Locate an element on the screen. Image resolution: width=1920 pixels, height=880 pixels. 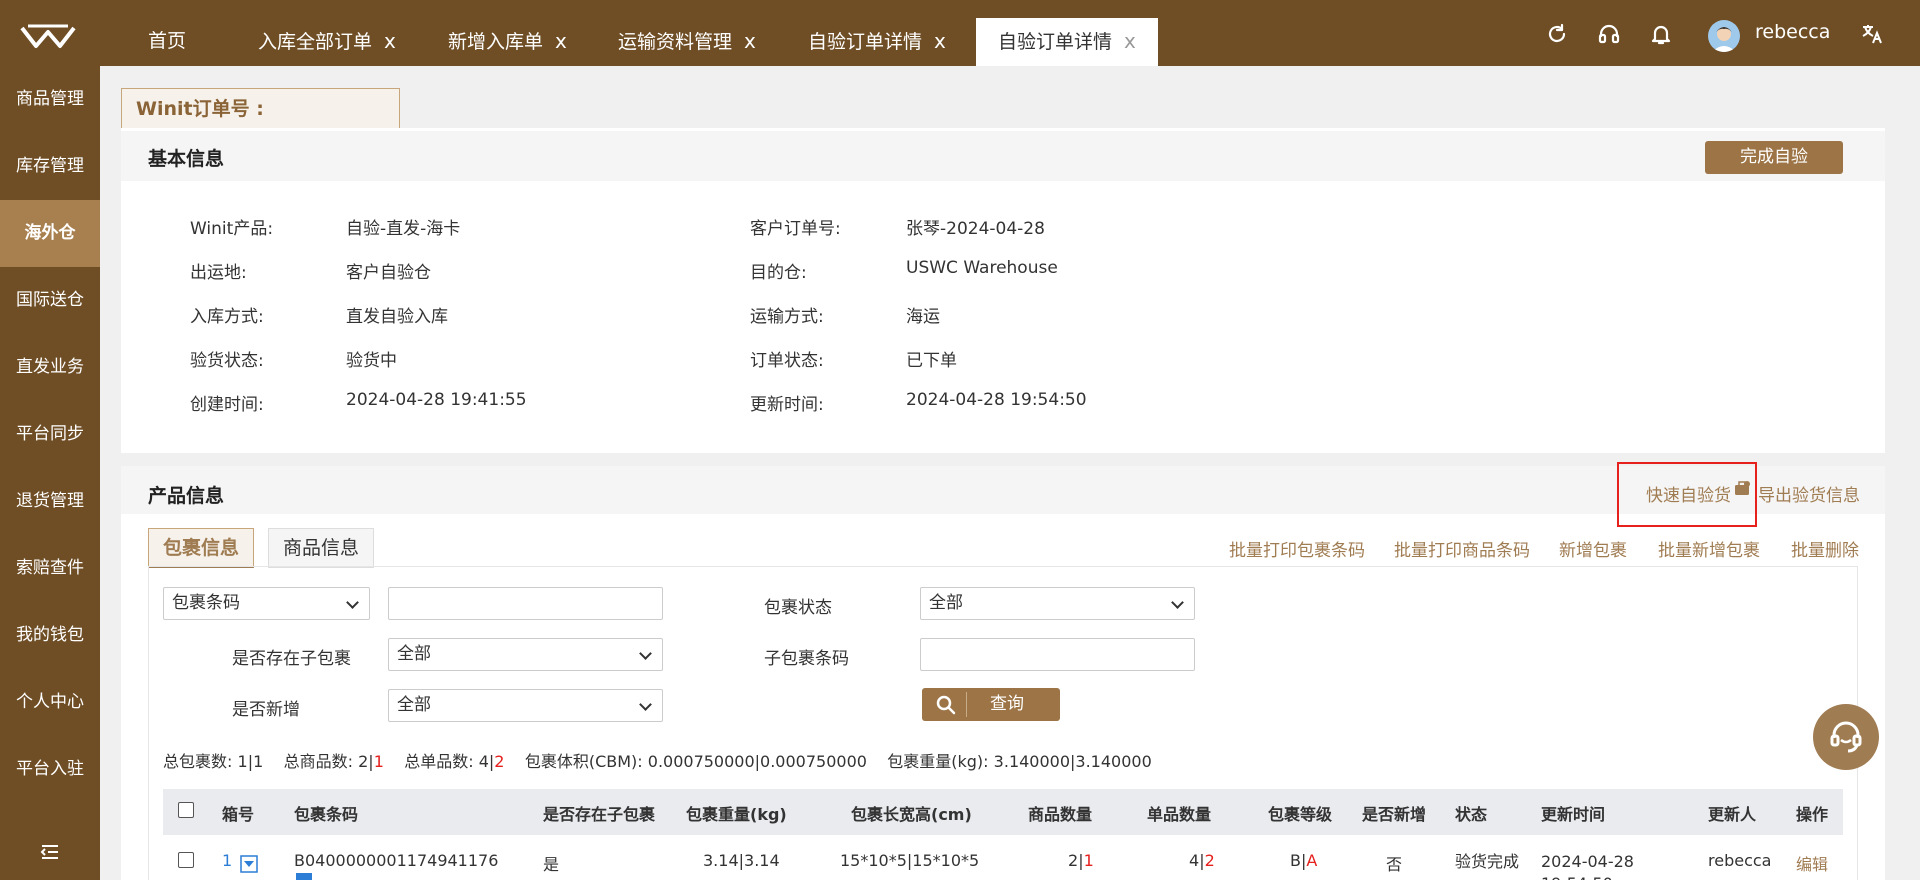
sidebar-item-wallet: 我的钱包 is located at coordinates (50, 635).